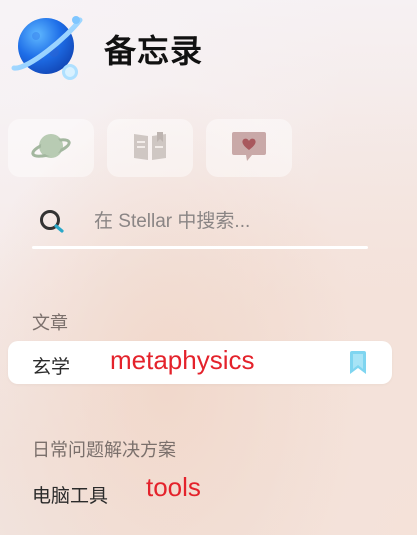  What do you see at coordinates (104, 450) in the screenshot?
I see `section-title-daily-solutions: 日常问题解决方案` at bounding box center [104, 450].